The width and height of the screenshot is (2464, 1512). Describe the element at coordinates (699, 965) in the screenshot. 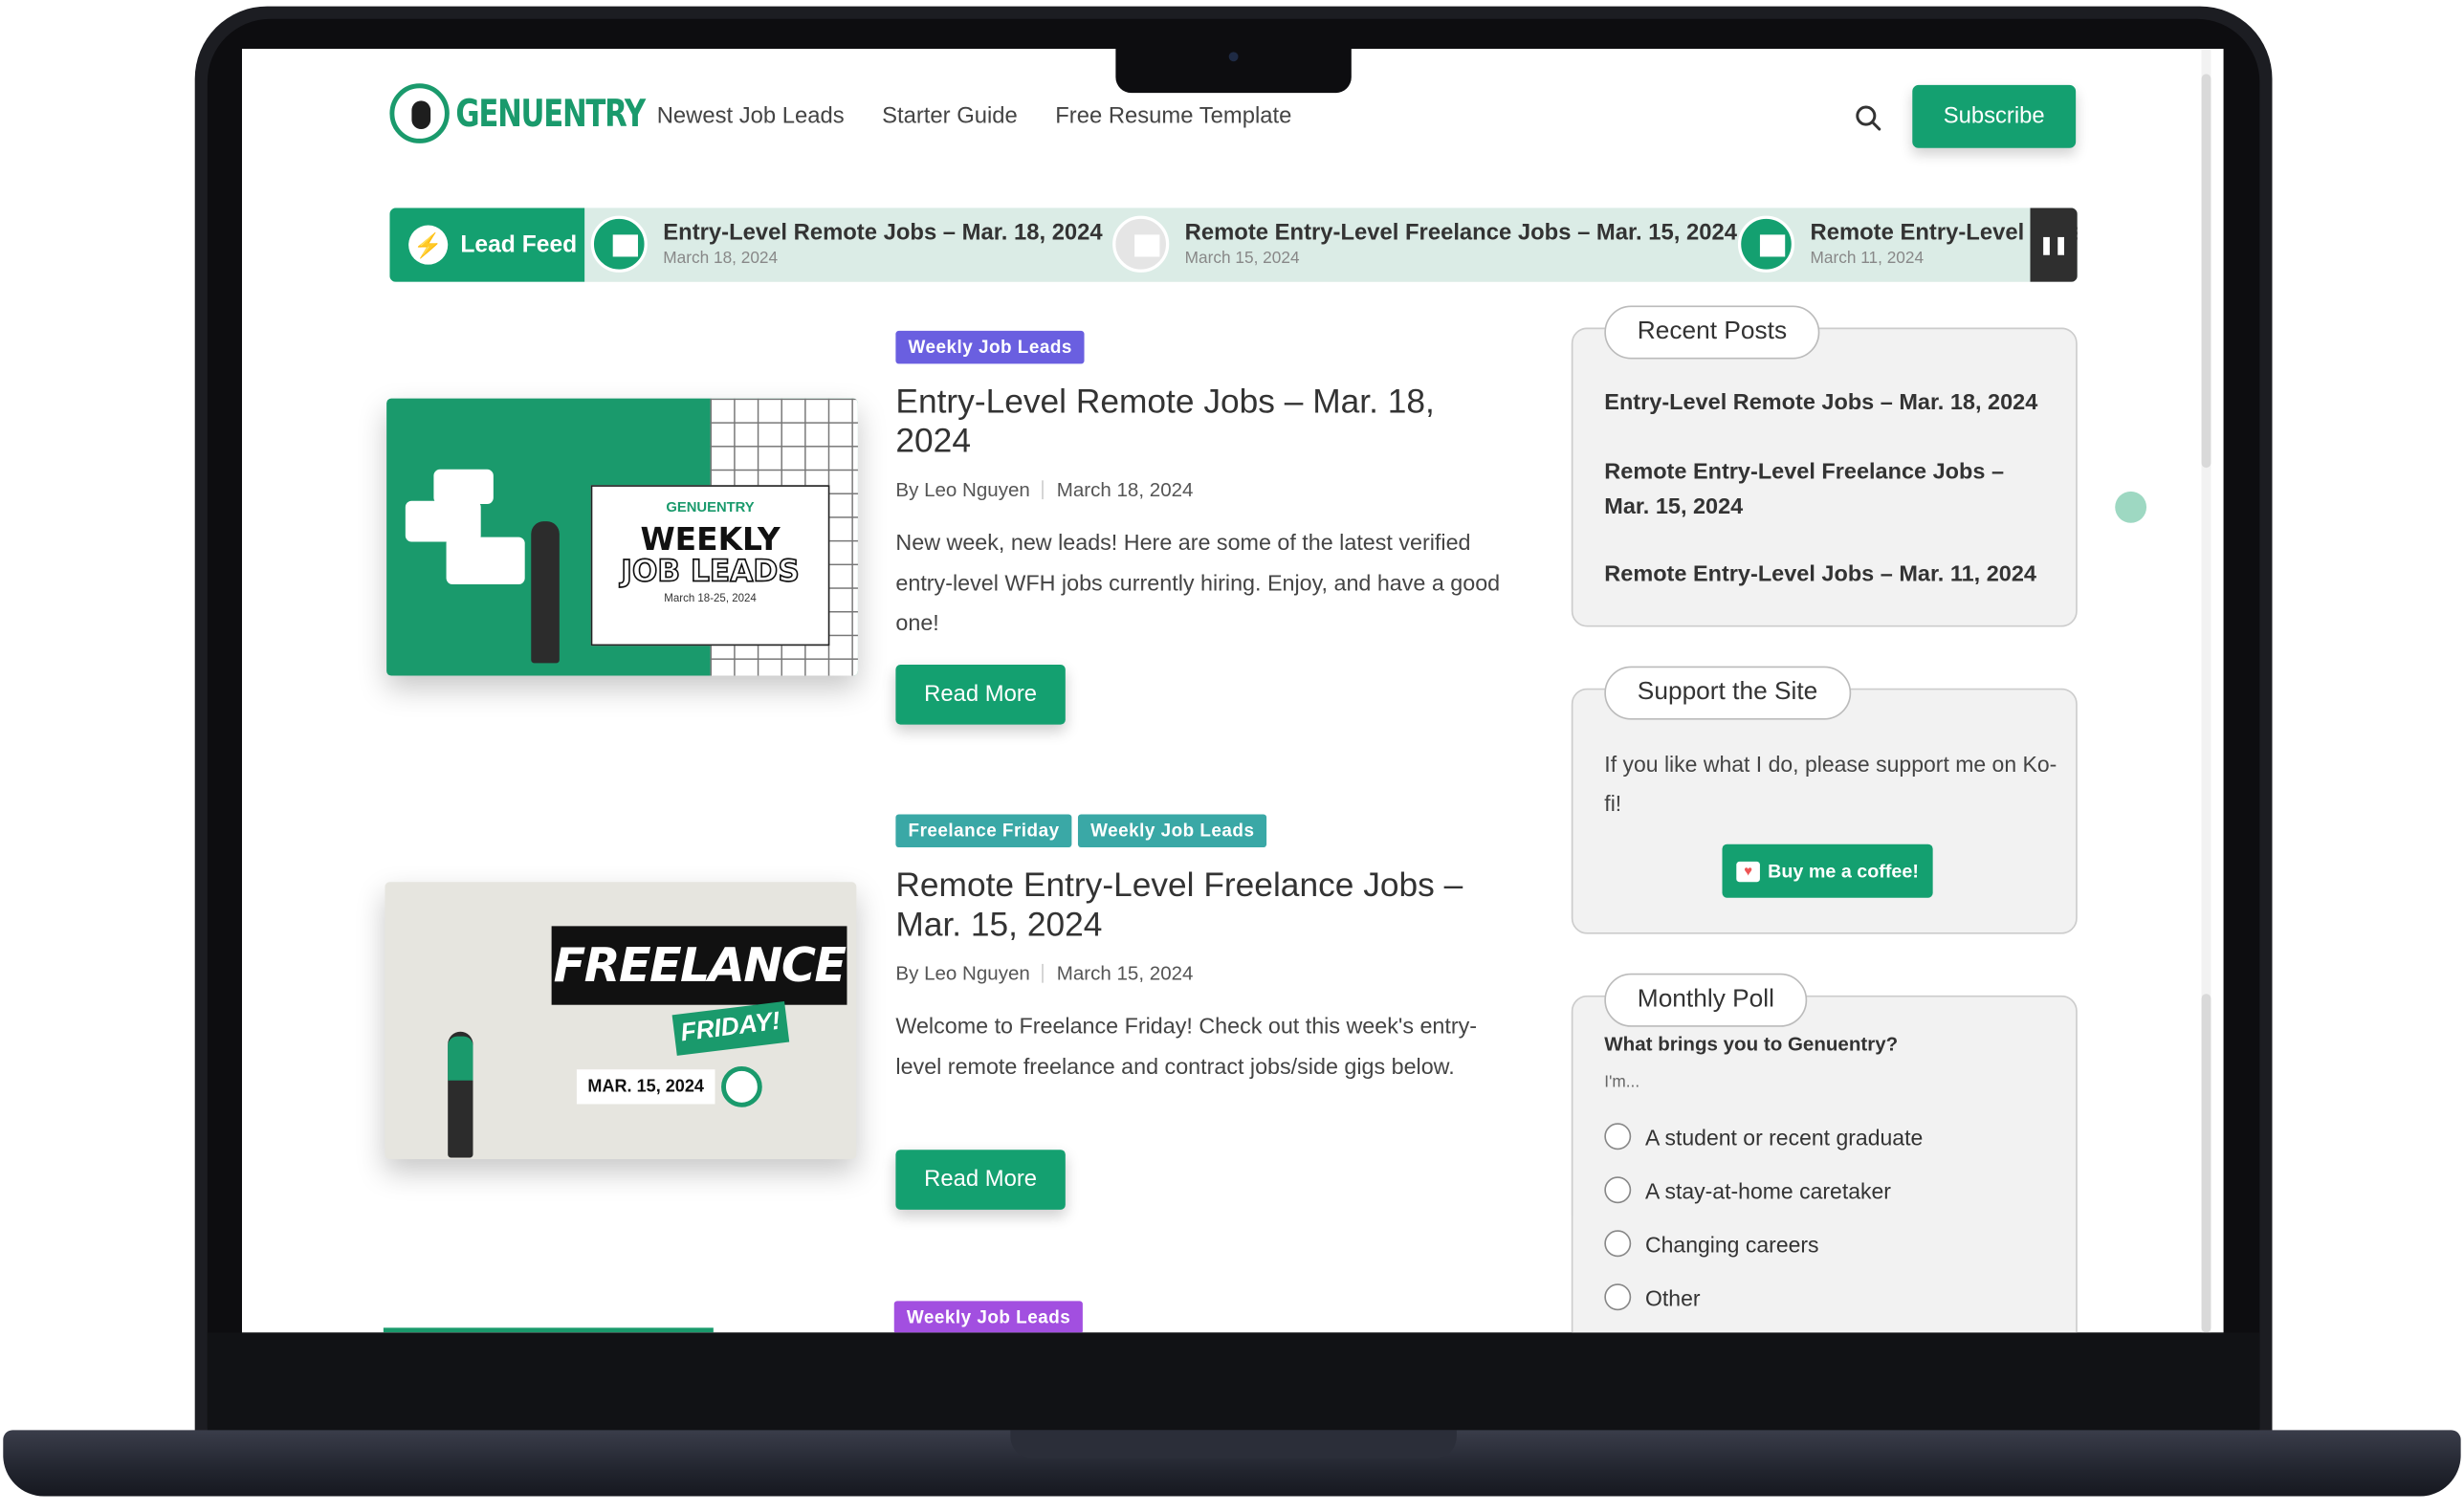

I see `thumbnail-headline: FREELANCE` at that location.